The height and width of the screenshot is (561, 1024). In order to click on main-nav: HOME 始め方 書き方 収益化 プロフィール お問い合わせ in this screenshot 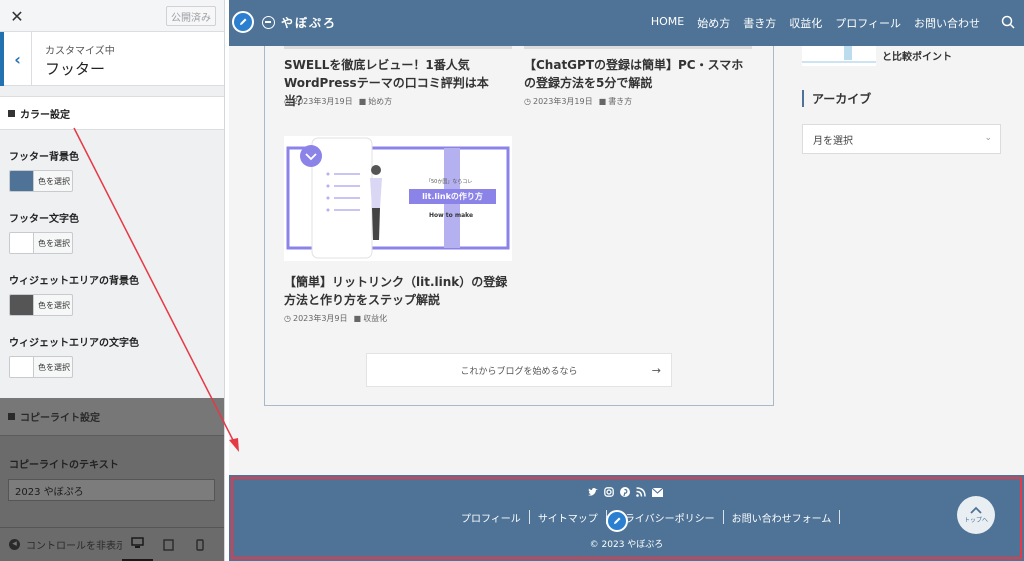, I will do `click(815, 23)`.